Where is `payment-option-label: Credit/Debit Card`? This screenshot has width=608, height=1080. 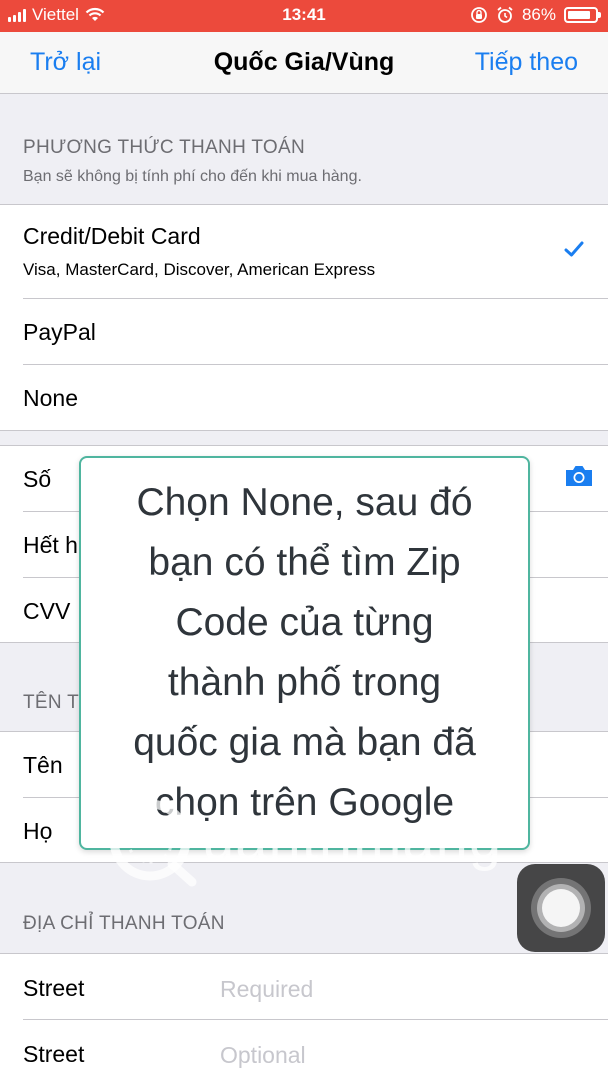
payment-option-label: Credit/Debit Card is located at coordinates (112, 236).